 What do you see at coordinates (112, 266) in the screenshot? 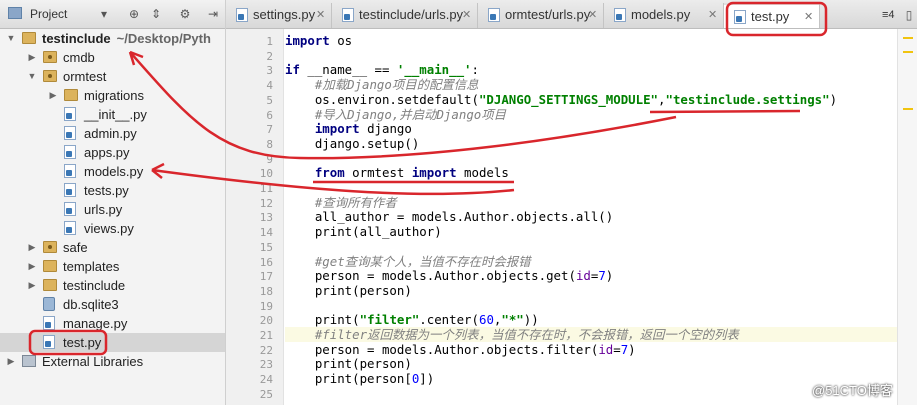
I see `tree-item-templates: ▶ templates` at bounding box center [112, 266].